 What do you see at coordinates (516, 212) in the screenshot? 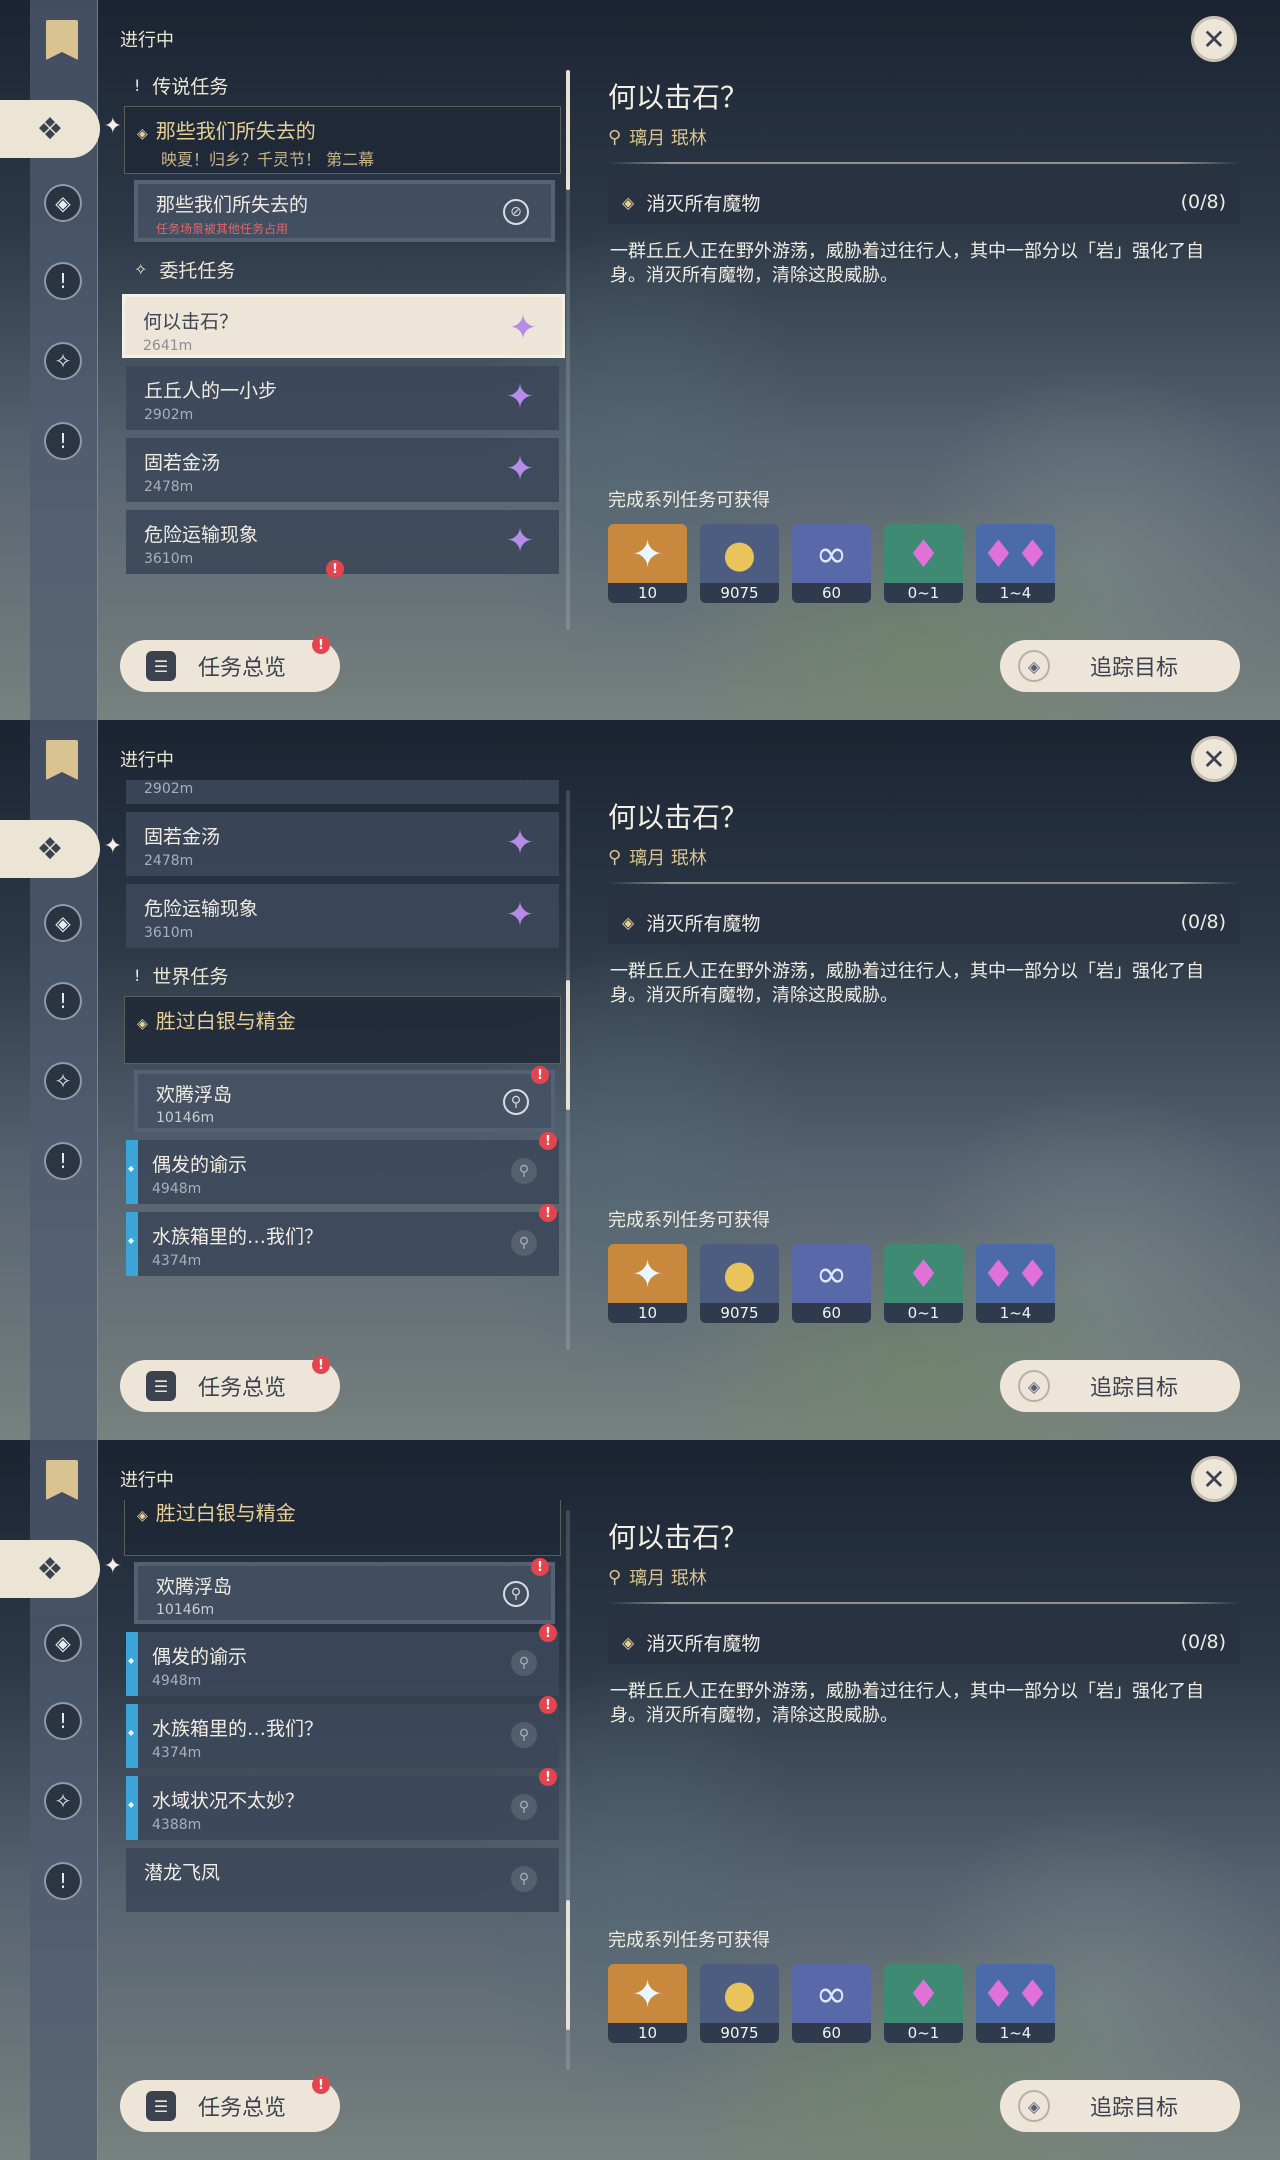
I see `blocked-icon: ⊘` at bounding box center [516, 212].